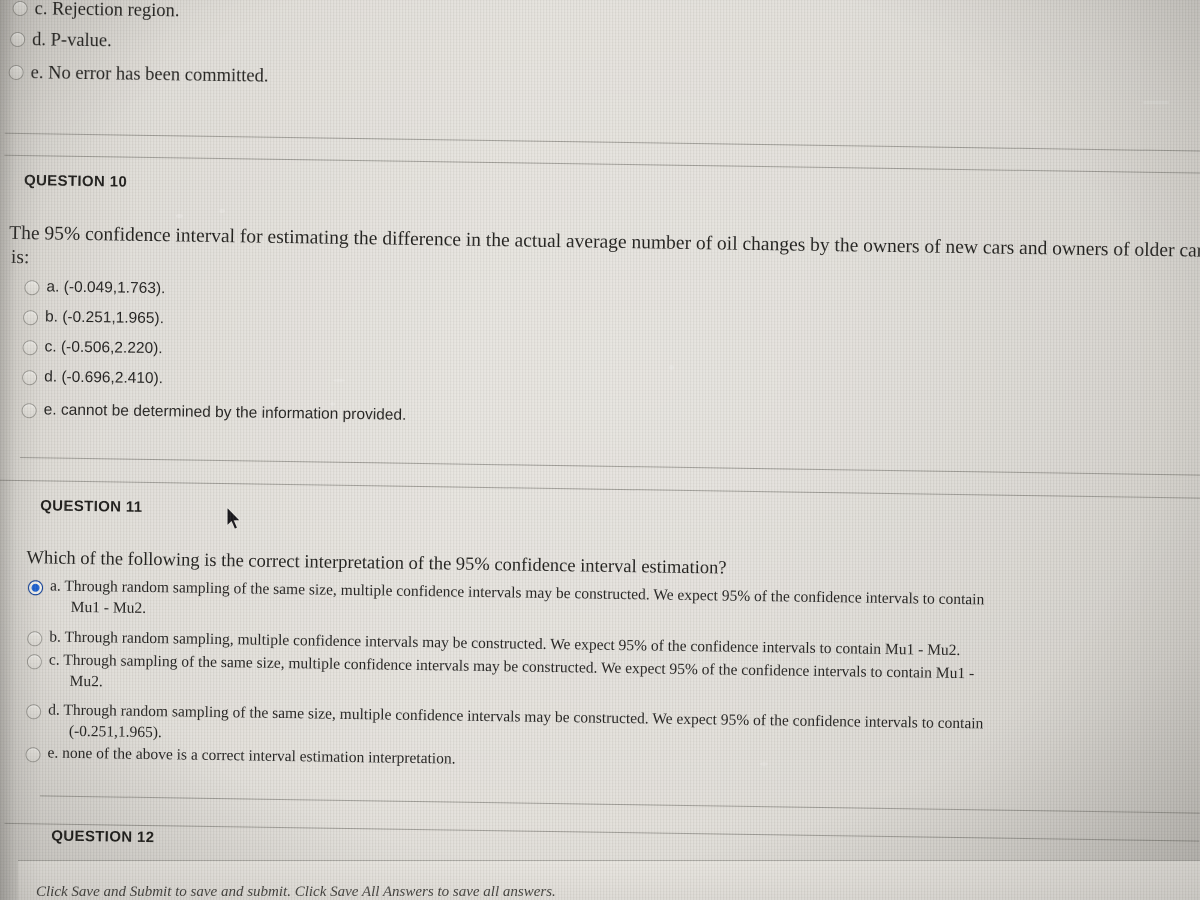  Describe the element at coordinates (360, 45) in the screenshot. I see `list-item: d. P-value.` at that location.